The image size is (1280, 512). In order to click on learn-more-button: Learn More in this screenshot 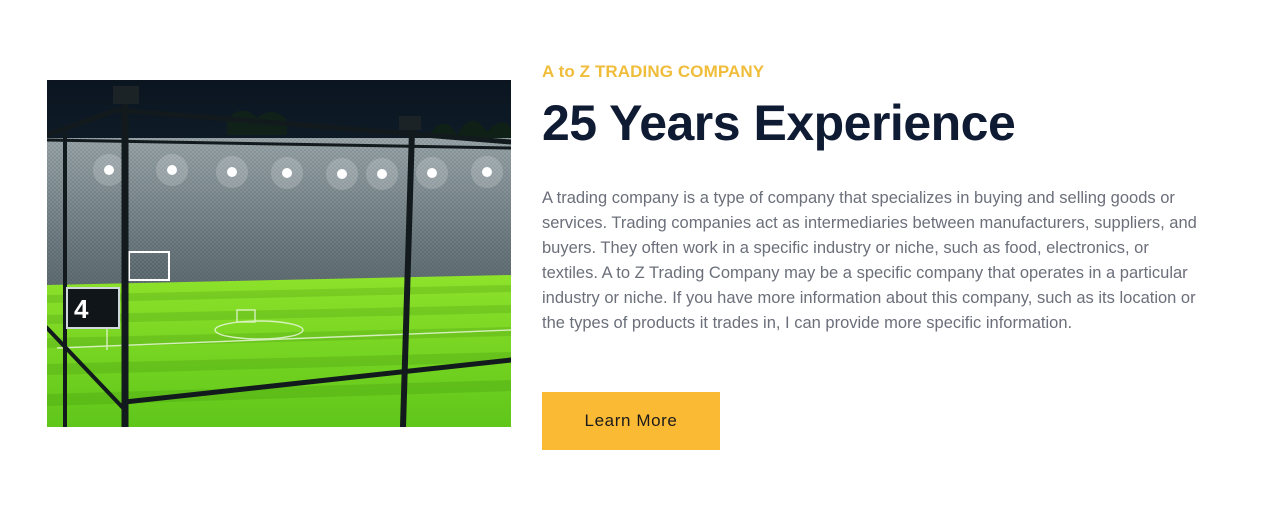, I will do `click(631, 421)`.